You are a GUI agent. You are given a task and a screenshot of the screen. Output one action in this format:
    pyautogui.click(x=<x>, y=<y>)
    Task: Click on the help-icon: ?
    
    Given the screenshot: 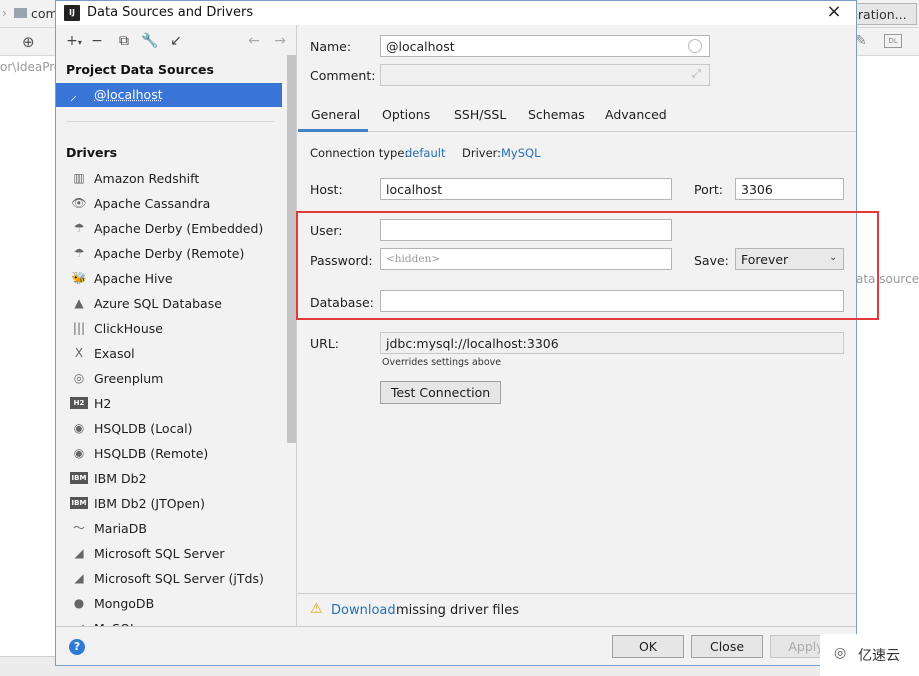 What is the action you would take?
    pyautogui.click(x=77, y=647)
    